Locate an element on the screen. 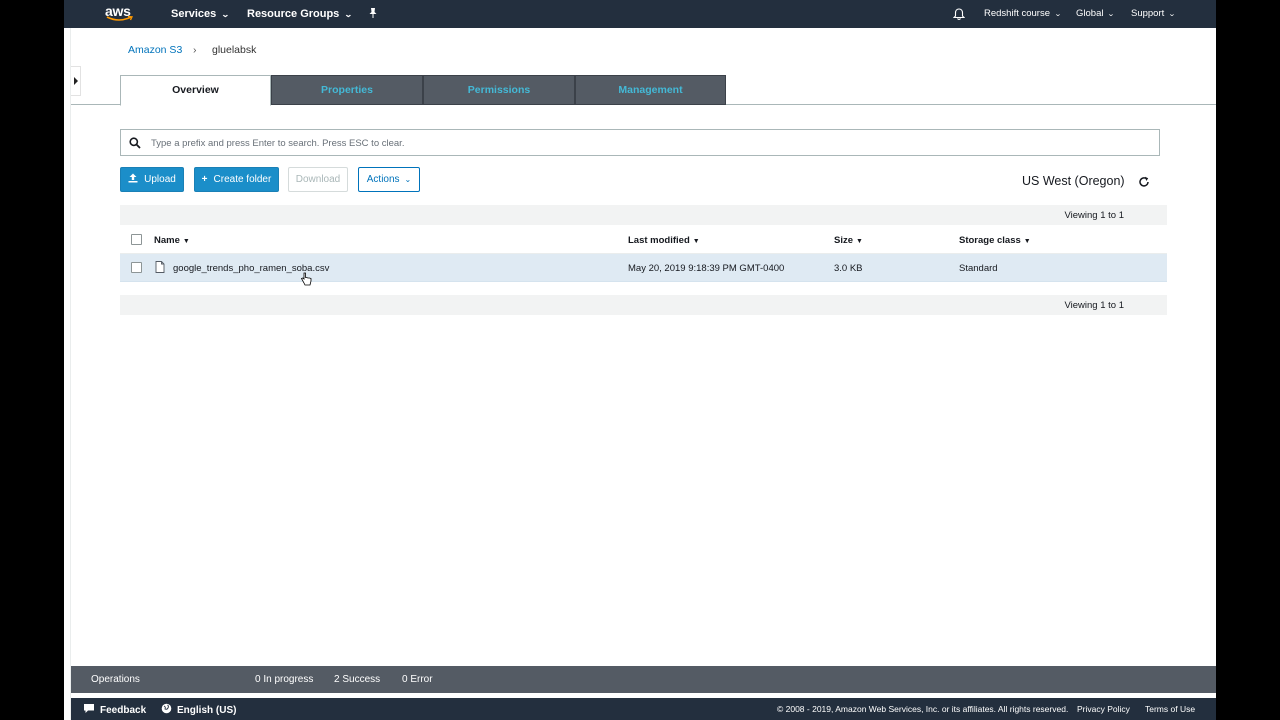 The image size is (1280, 720). actions-dropdown: Actions ⌄ is located at coordinates (389, 179).